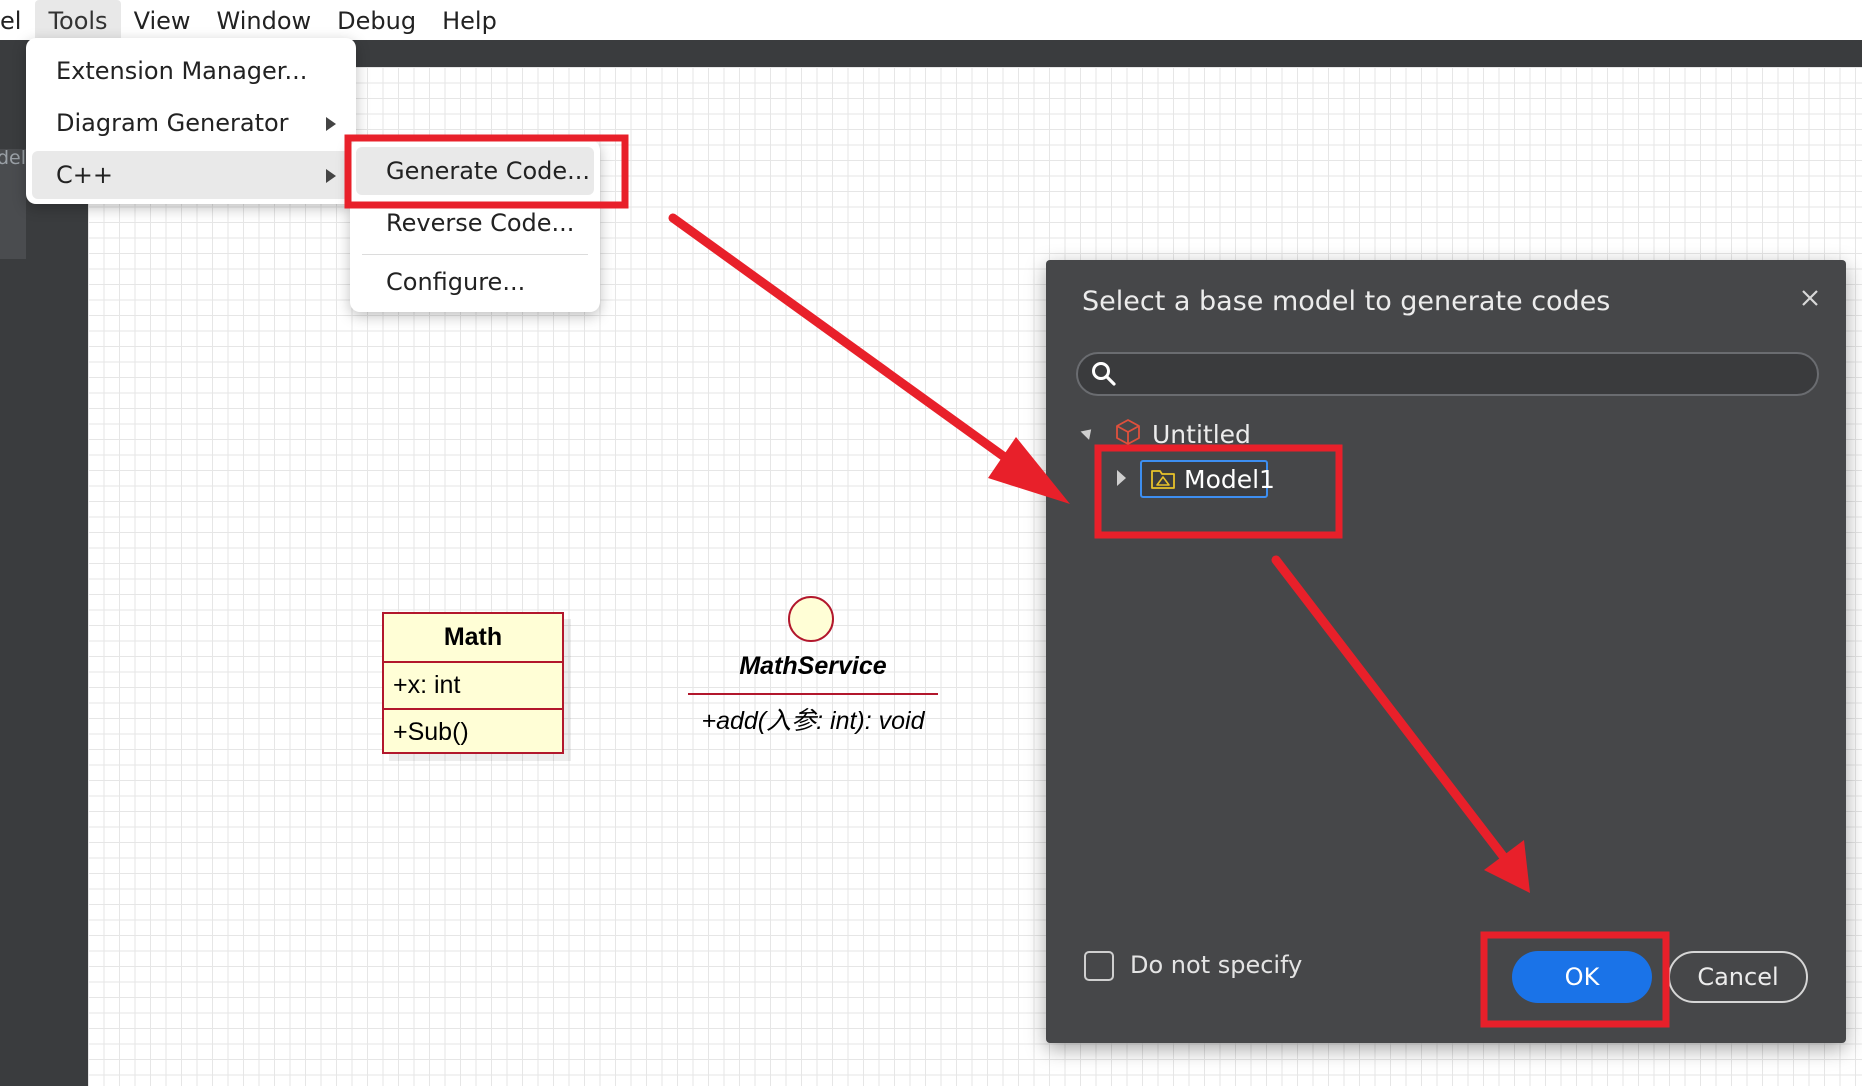  Describe the element at coordinates (1201, 434) in the screenshot. I see `tree-node-untitled: Untitled` at that location.